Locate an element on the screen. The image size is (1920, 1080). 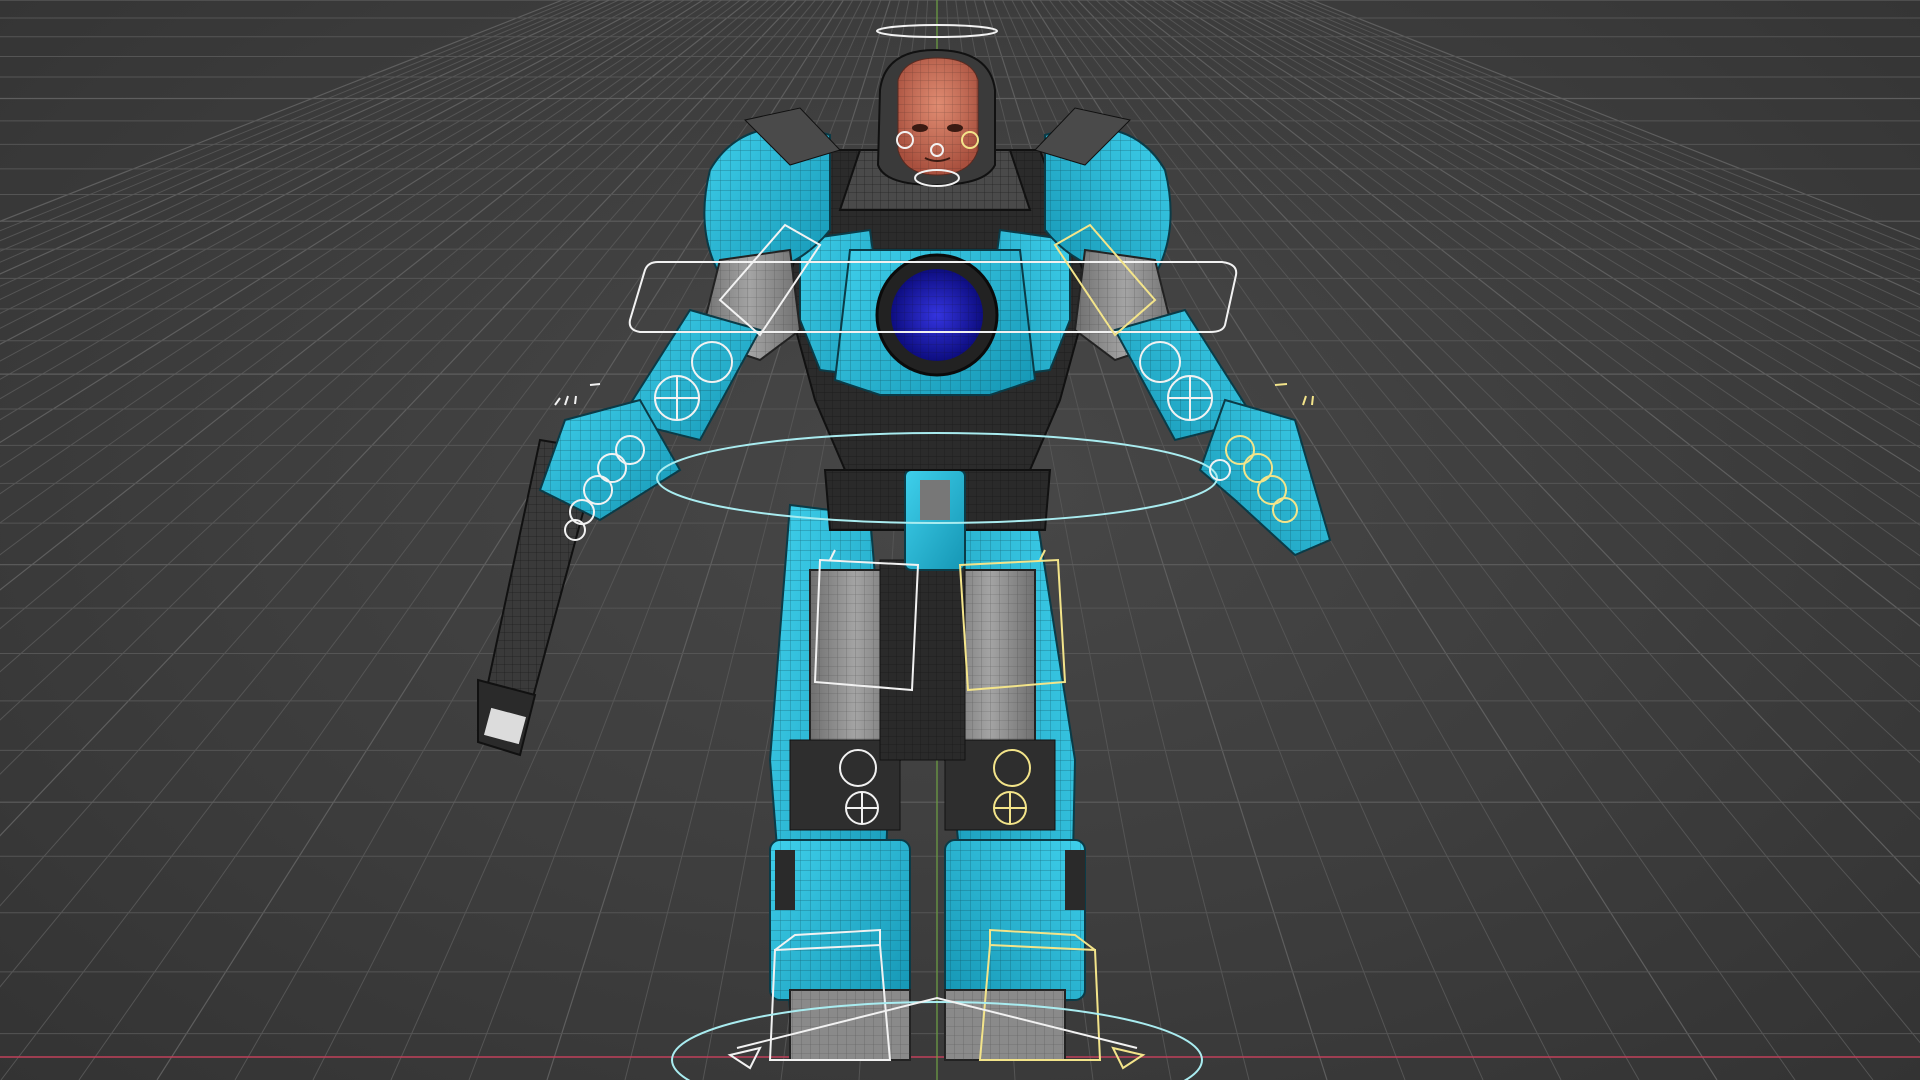
head is located at coordinates (936, 117).